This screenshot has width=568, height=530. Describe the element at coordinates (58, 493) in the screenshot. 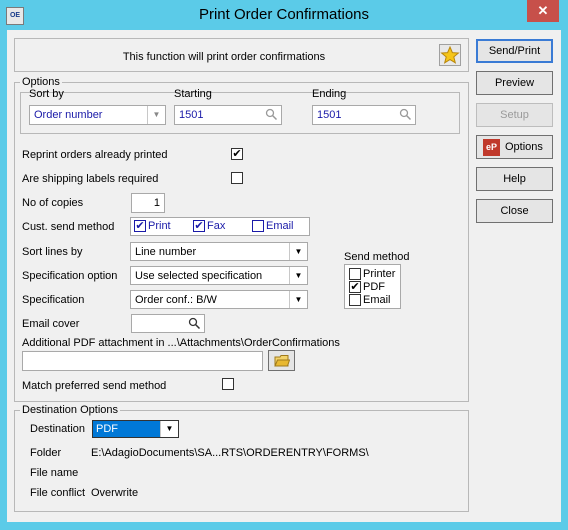

I see `file-conflict-label: File conflict` at that location.